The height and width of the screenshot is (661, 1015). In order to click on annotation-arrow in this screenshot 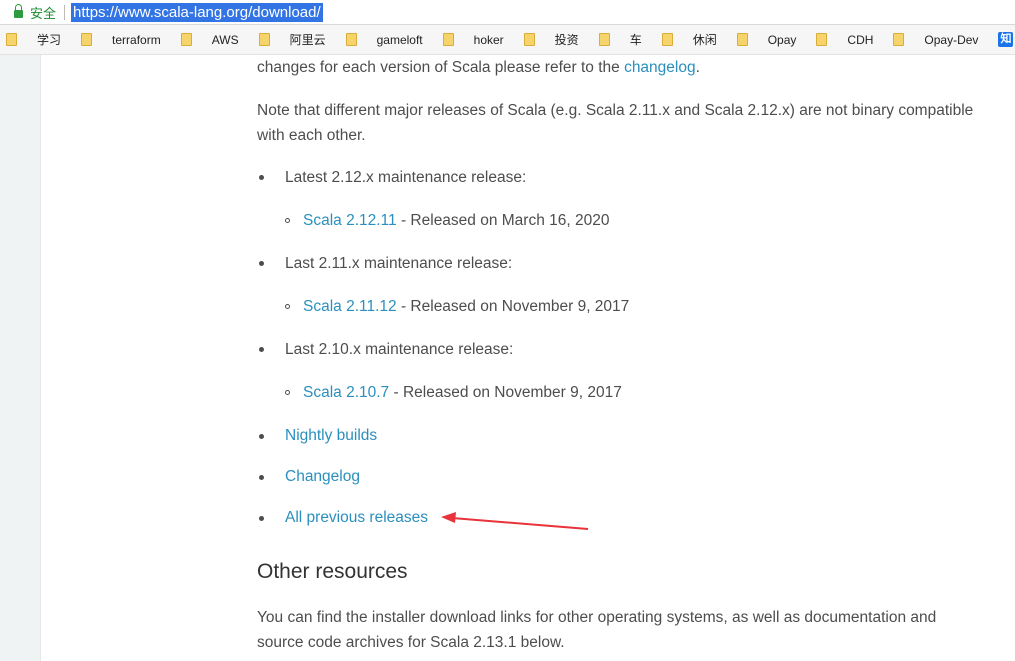, I will do `click(515, 521)`.